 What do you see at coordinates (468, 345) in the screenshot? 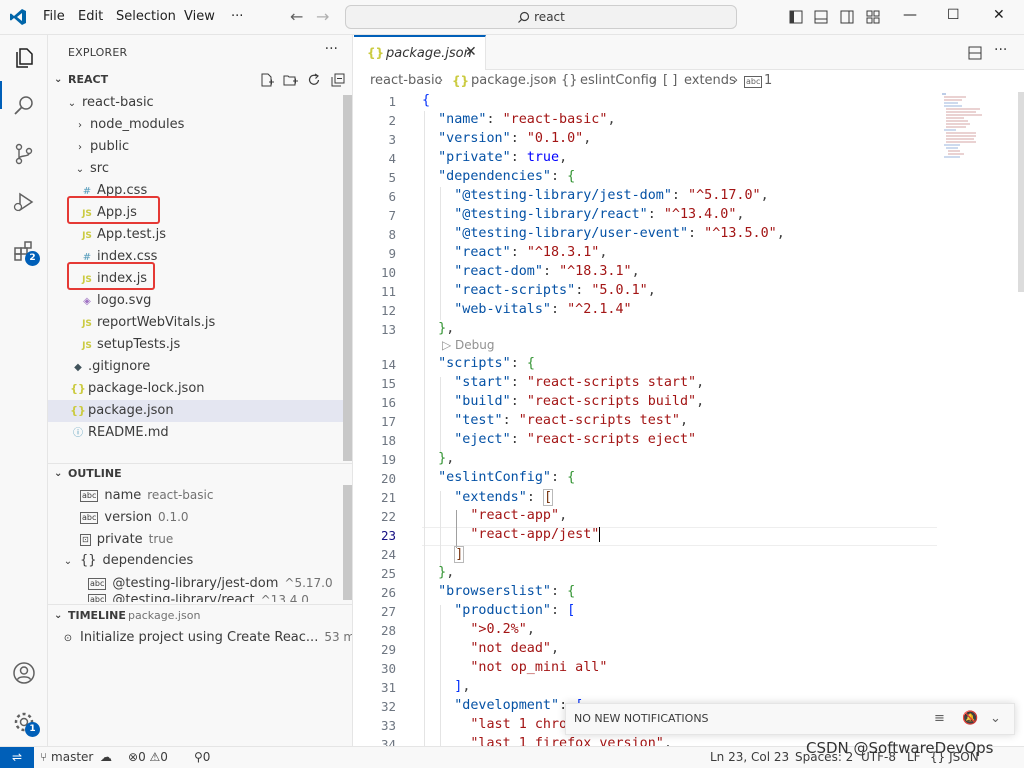
I see `debug-codelens: ▷ Debug` at bounding box center [468, 345].